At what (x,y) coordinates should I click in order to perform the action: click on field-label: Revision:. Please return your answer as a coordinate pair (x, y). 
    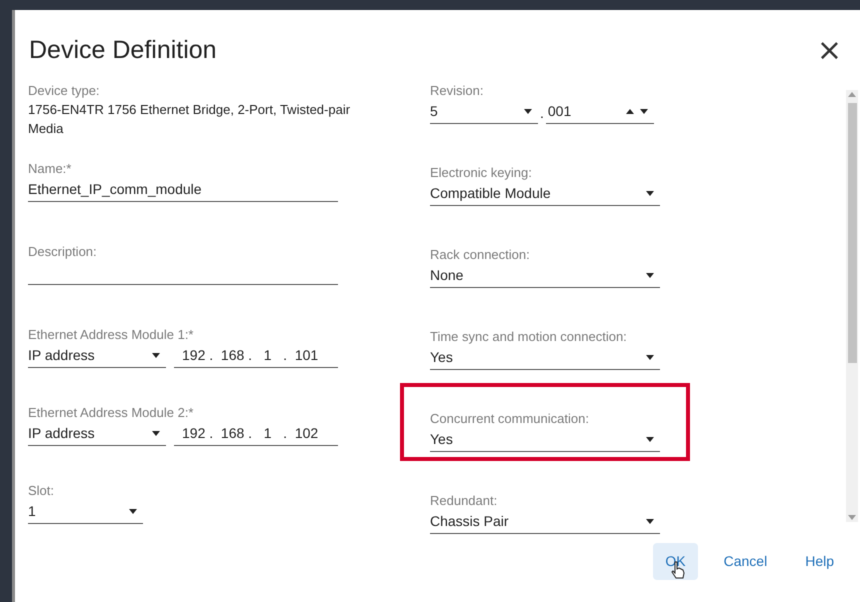
    Looking at the image, I should click on (457, 91).